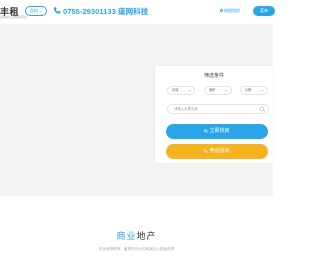  Describe the element at coordinates (254, 90) in the screenshot. I see `price-select: 价格` at that location.